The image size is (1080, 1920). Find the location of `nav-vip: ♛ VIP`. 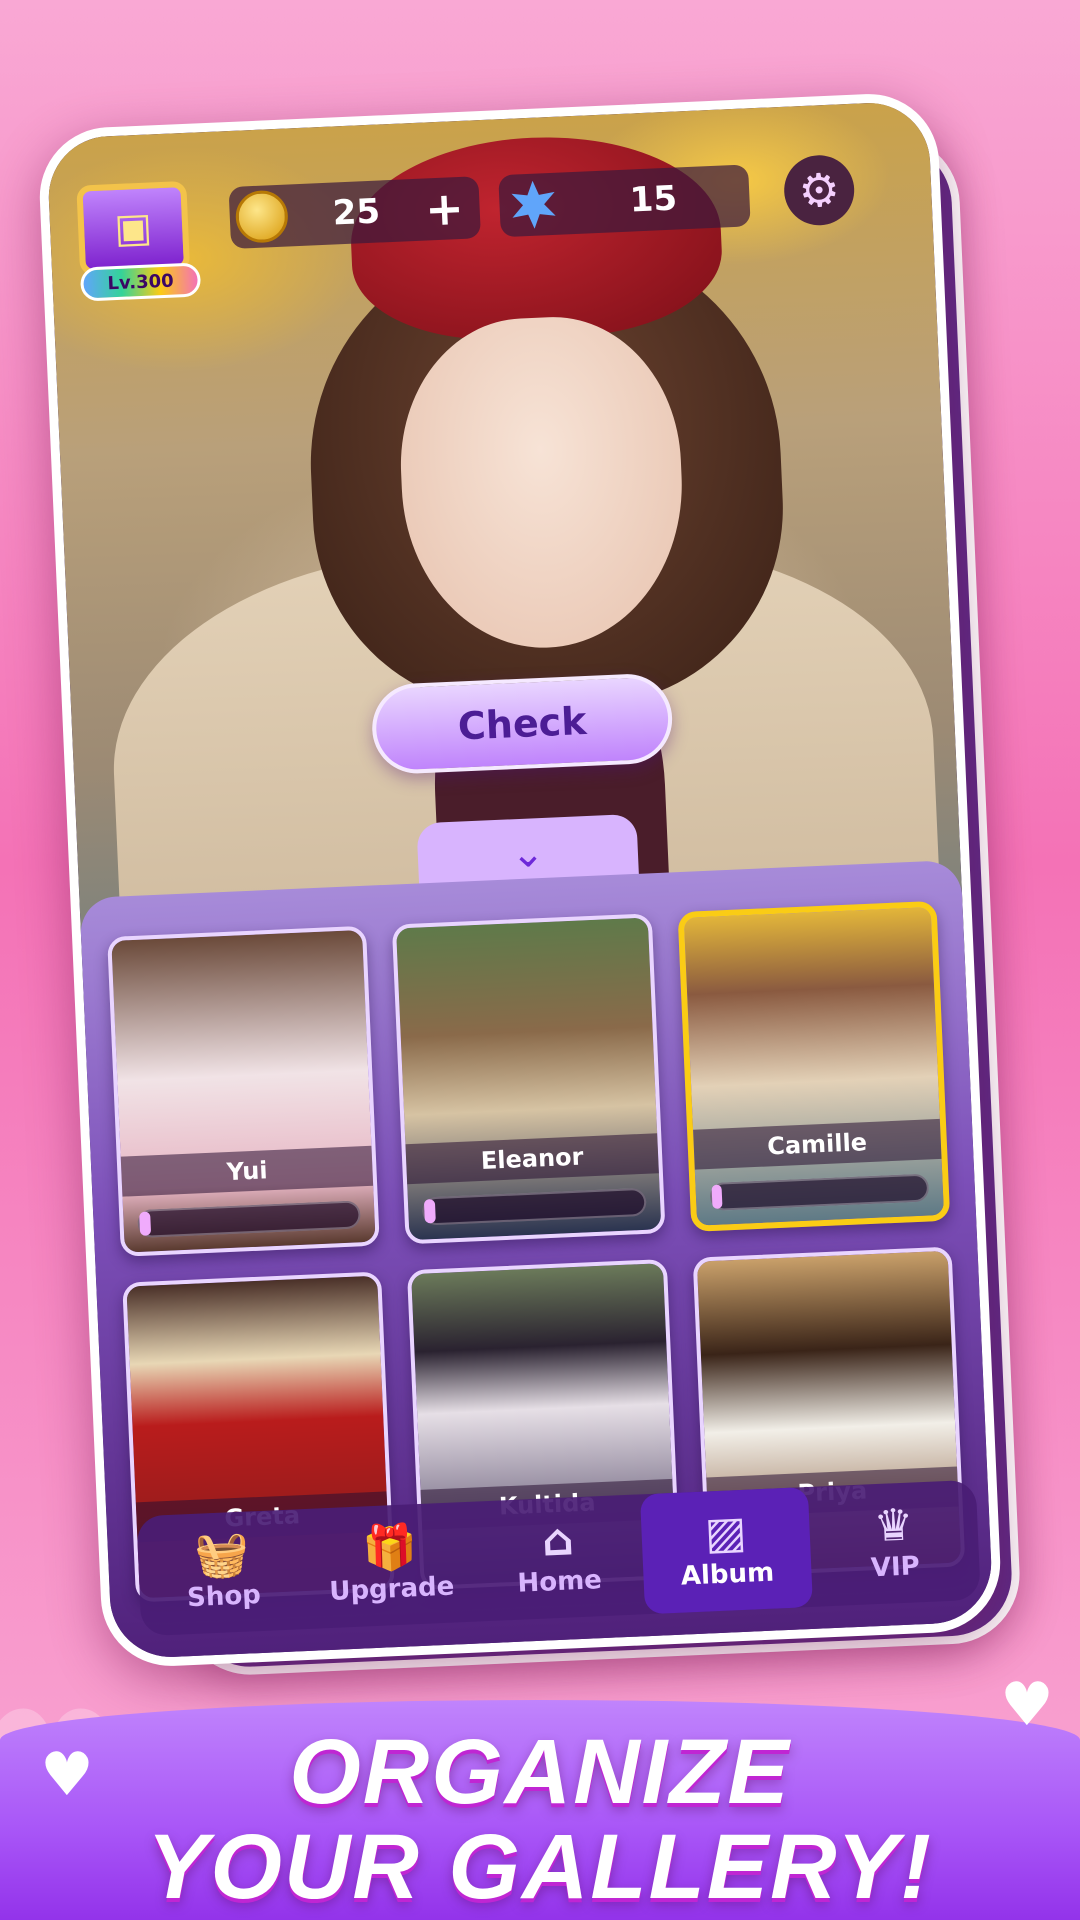

nav-vip: ♛ VIP is located at coordinates (894, 1543).